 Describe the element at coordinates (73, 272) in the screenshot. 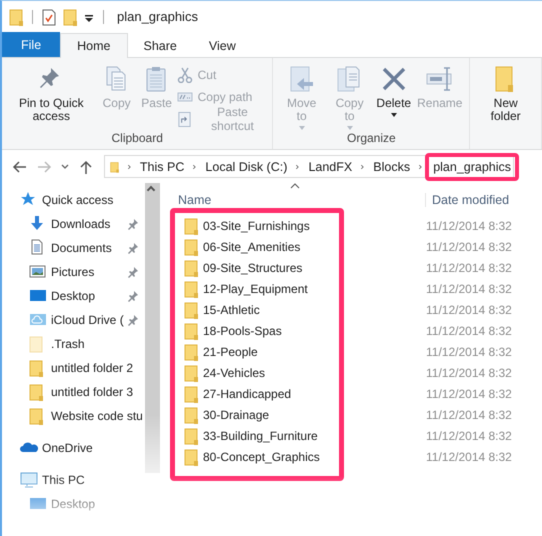

I see `sidebar-item: Pictures` at that location.